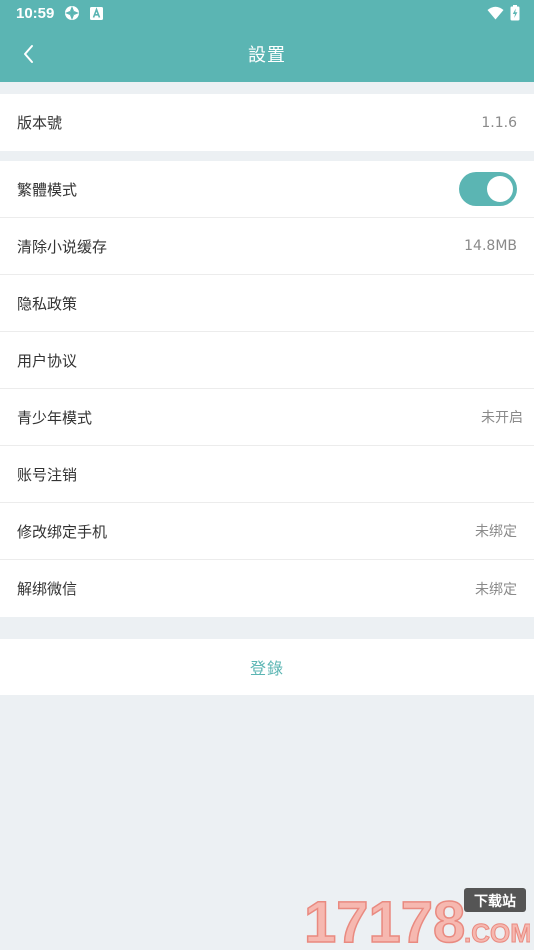 Image resolution: width=534 pixels, height=950 pixels. I want to click on traditional-mode-toggle, so click(488, 189).